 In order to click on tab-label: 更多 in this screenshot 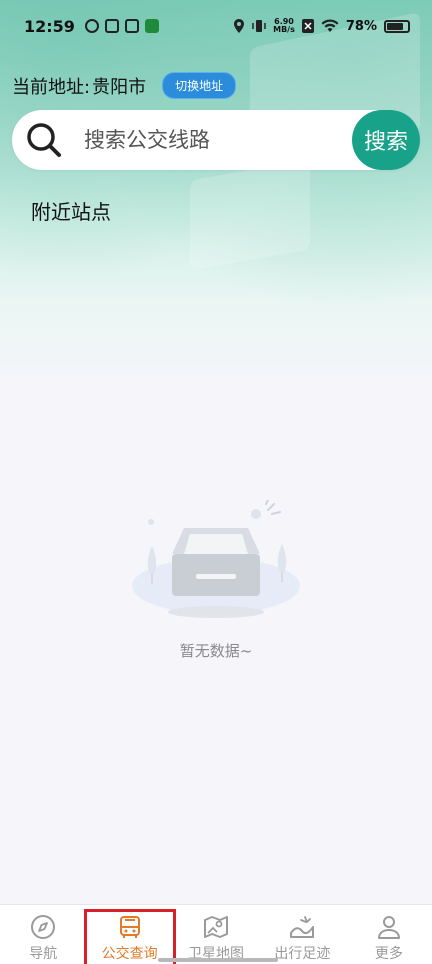, I will do `click(388, 954)`.